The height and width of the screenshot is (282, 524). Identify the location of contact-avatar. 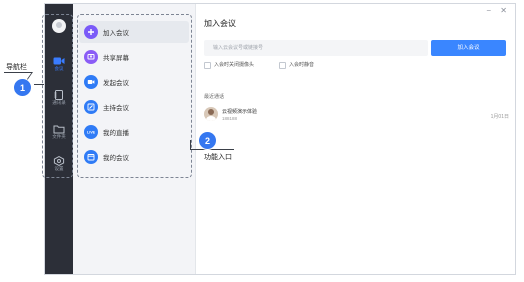
(211, 114).